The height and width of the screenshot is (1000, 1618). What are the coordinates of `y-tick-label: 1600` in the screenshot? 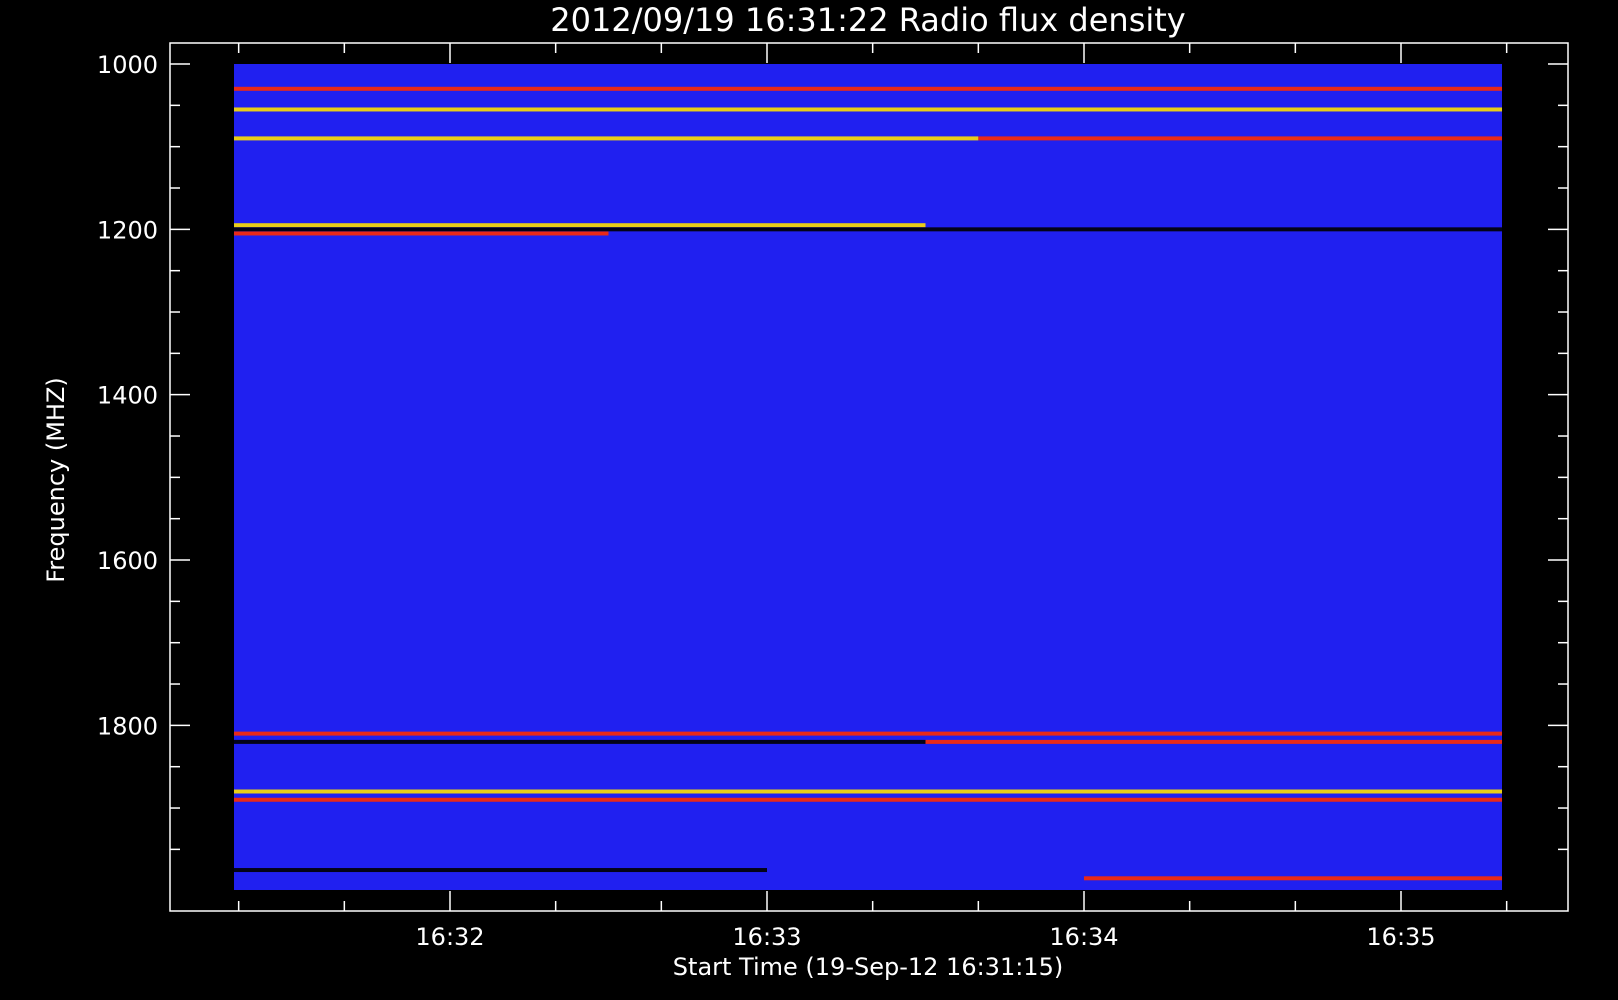 It's located at (127, 561).